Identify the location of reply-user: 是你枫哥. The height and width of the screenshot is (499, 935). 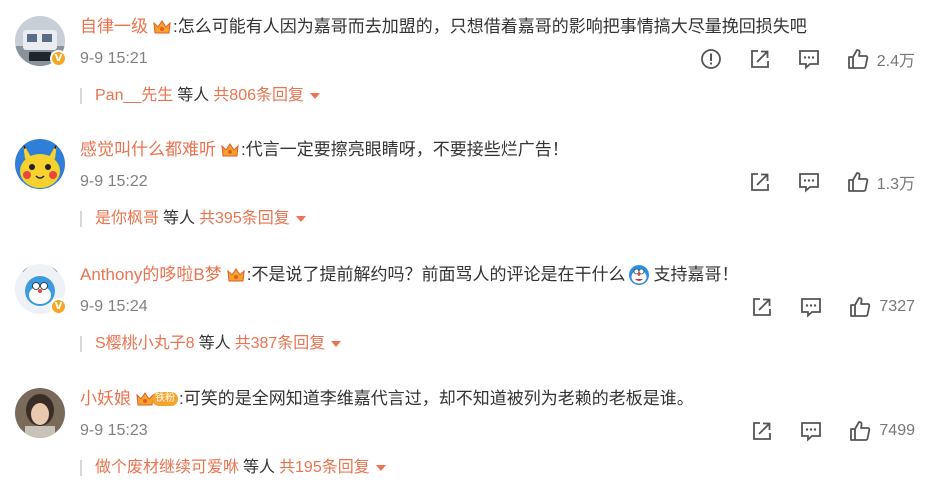
(127, 219).